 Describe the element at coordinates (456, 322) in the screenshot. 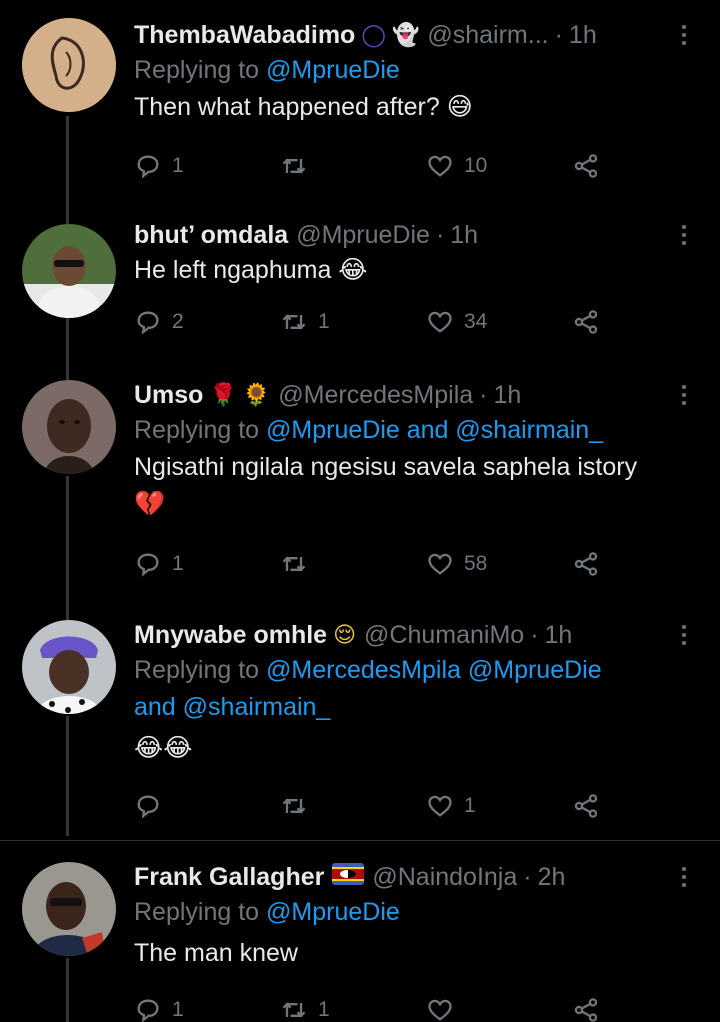

I see `like-button: 34` at that location.